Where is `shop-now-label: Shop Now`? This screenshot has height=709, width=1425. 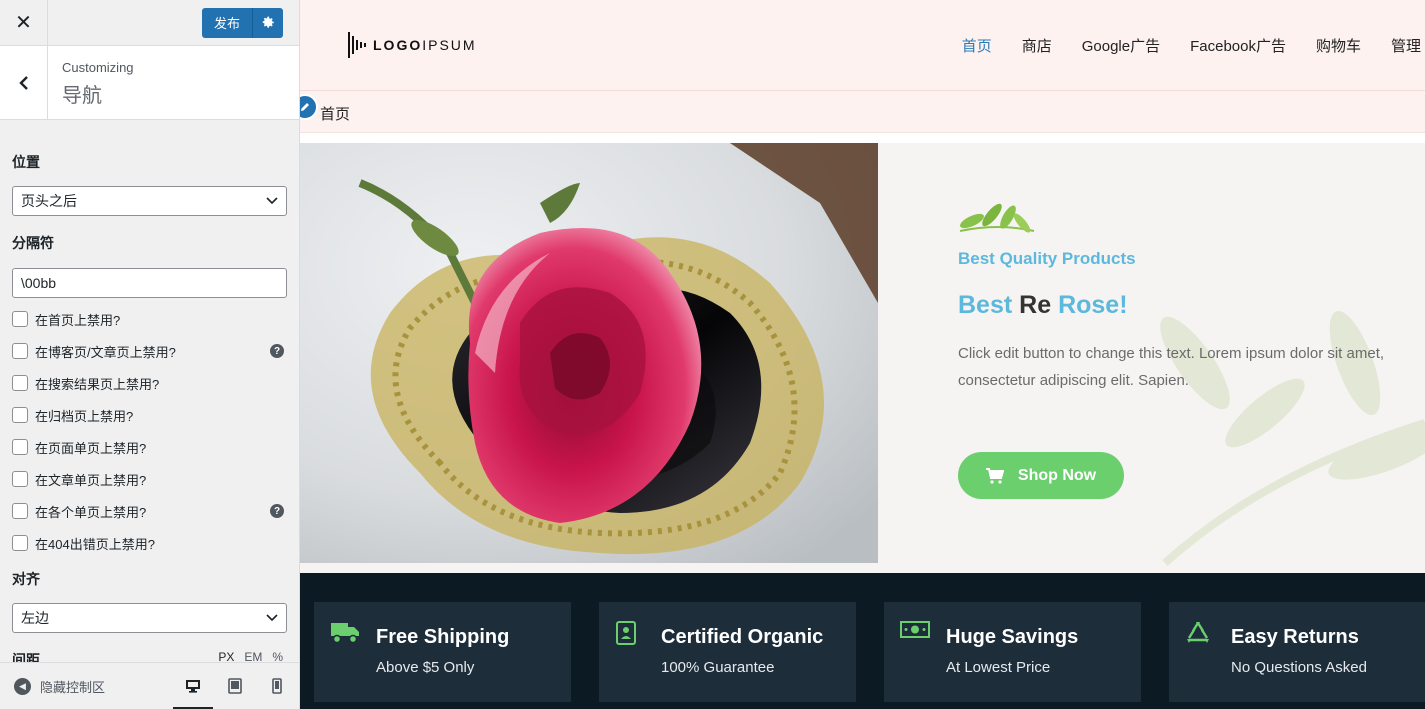 shop-now-label: Shop Now is located at coordinates (1057, 475).